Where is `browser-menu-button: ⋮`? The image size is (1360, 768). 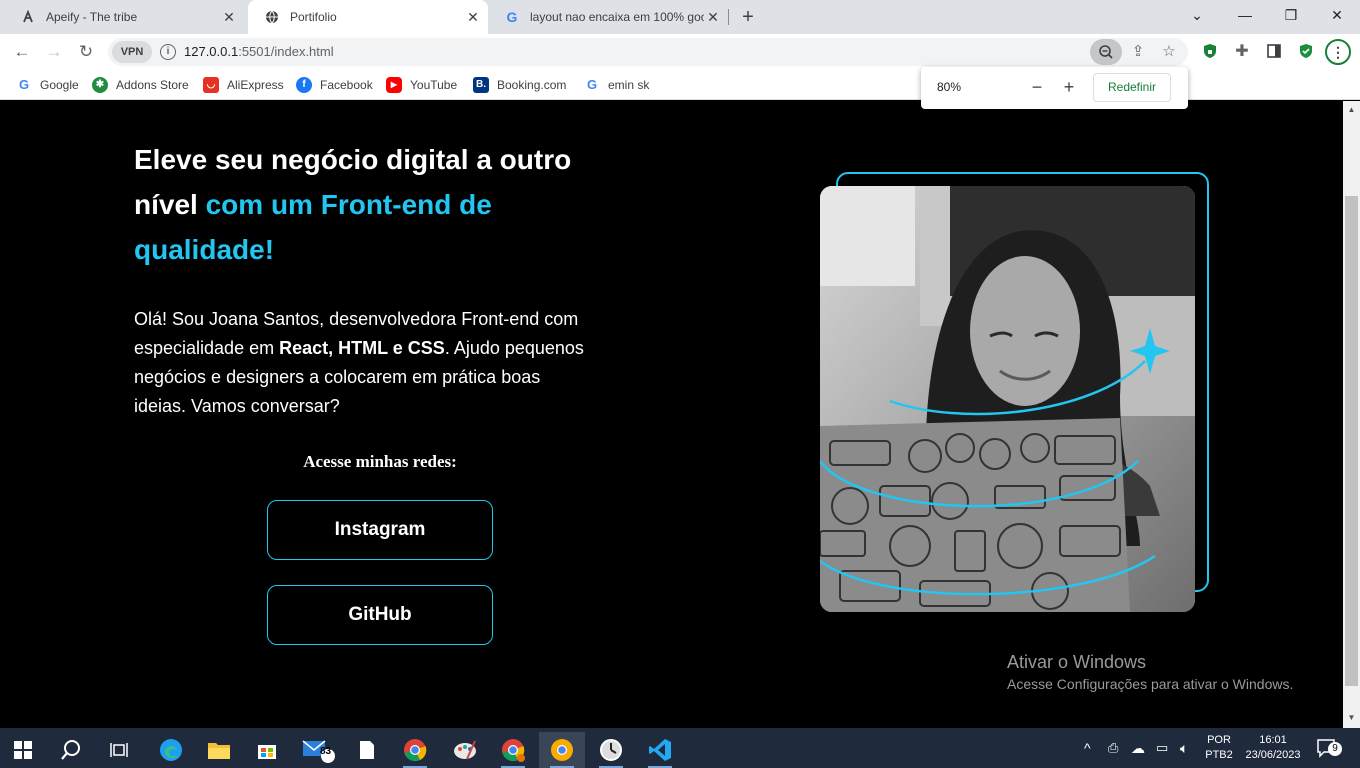
browser-menu-button: ⋮ is located at coordinates (1338, 52).